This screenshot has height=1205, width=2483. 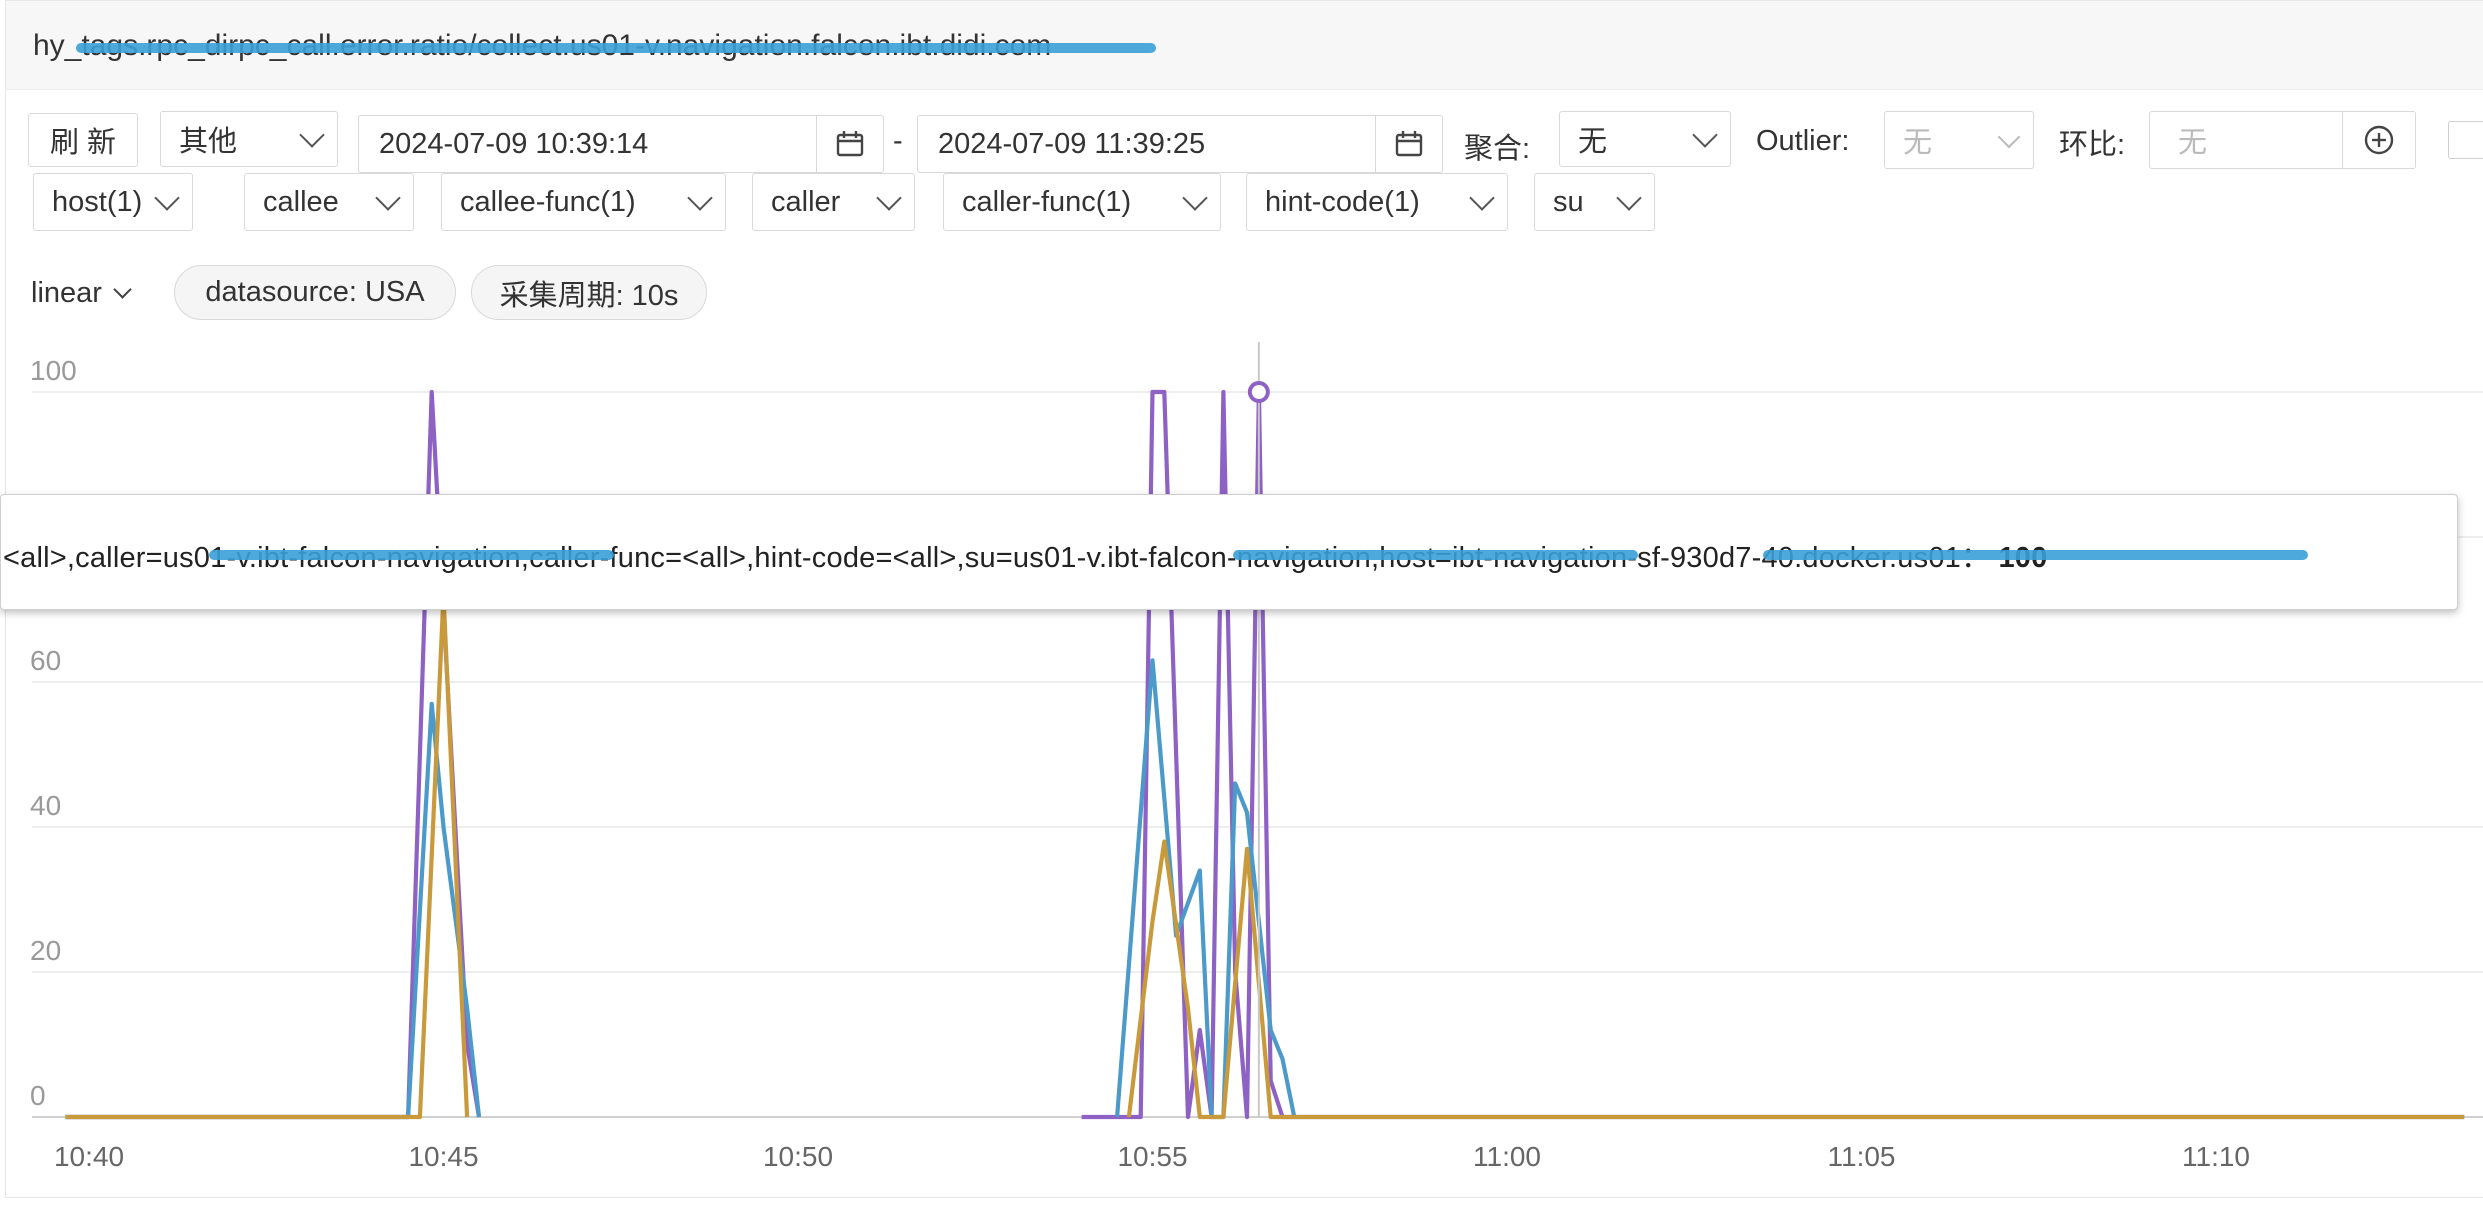 I want to click on tag-filter-label: caller-func(1), so click(x=1047, y=201).